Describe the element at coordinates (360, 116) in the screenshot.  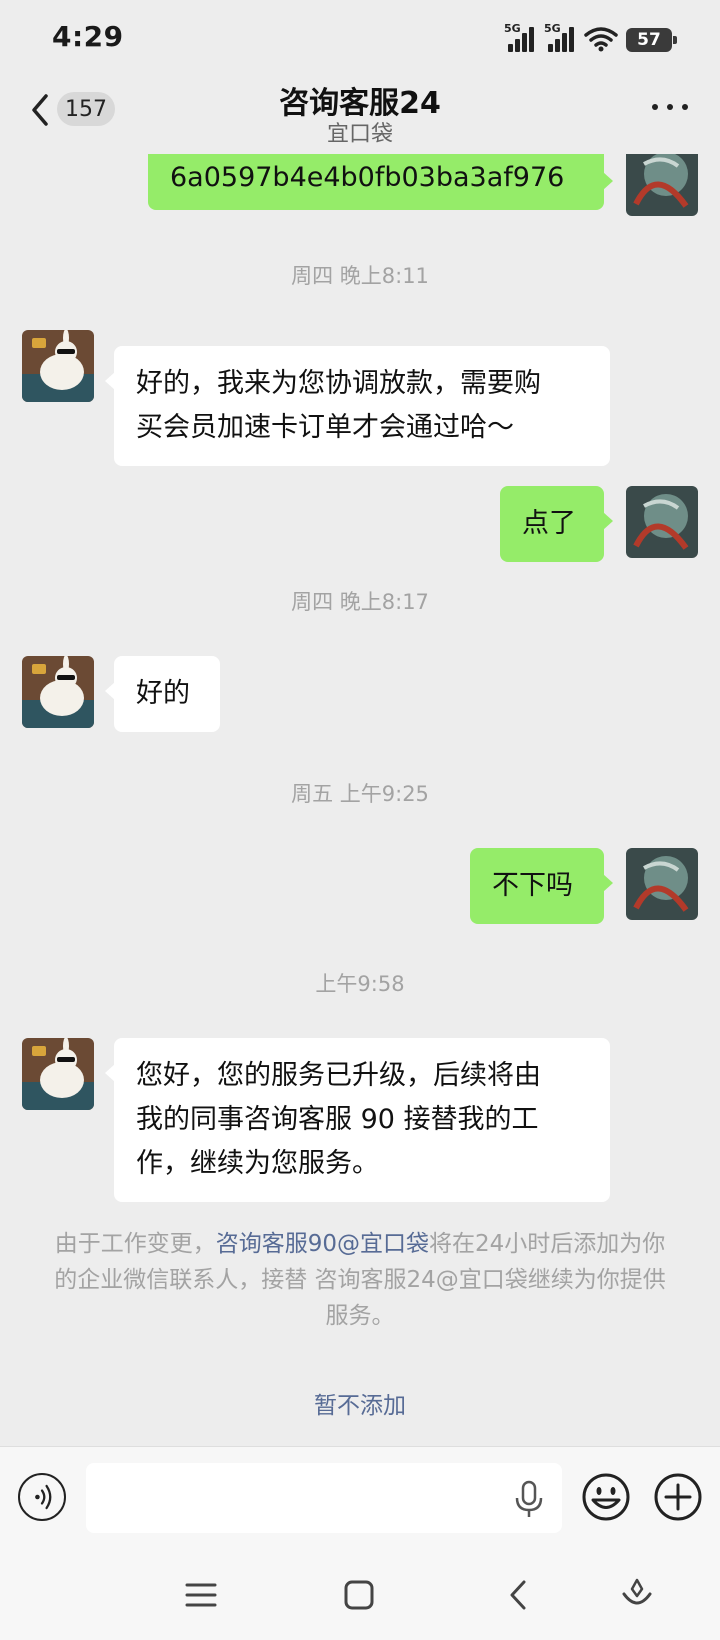
I see `chat-header: 157 咨询客服24 宜口袋` at that location.